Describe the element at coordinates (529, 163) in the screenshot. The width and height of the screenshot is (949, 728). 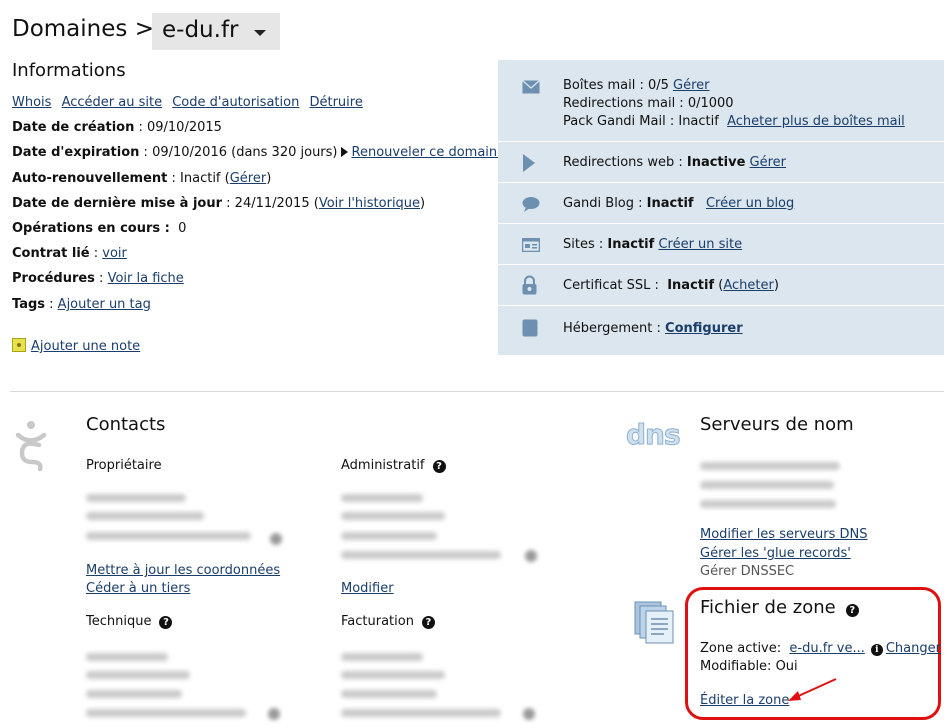
I see `play-icon` at that location.